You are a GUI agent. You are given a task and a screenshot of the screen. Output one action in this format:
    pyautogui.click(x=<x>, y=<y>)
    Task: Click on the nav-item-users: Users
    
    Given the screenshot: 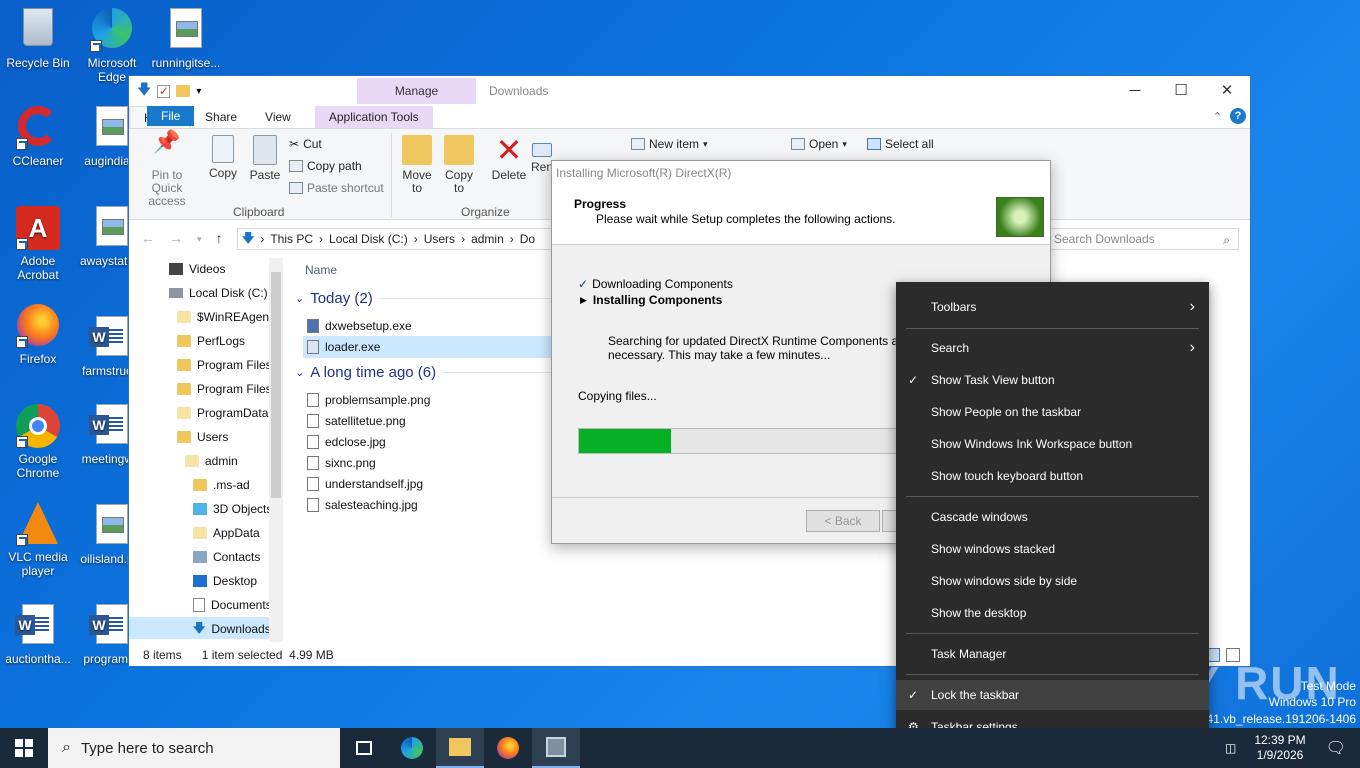 What is the action you would take?
    pyautogui.click(x=202, y=437)
    